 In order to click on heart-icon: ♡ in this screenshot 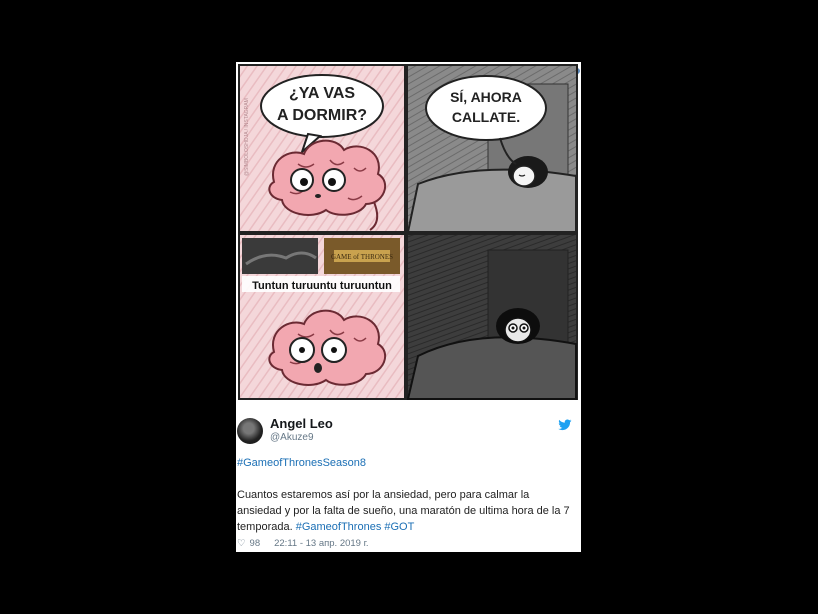, I will do `click(241, 543)`.